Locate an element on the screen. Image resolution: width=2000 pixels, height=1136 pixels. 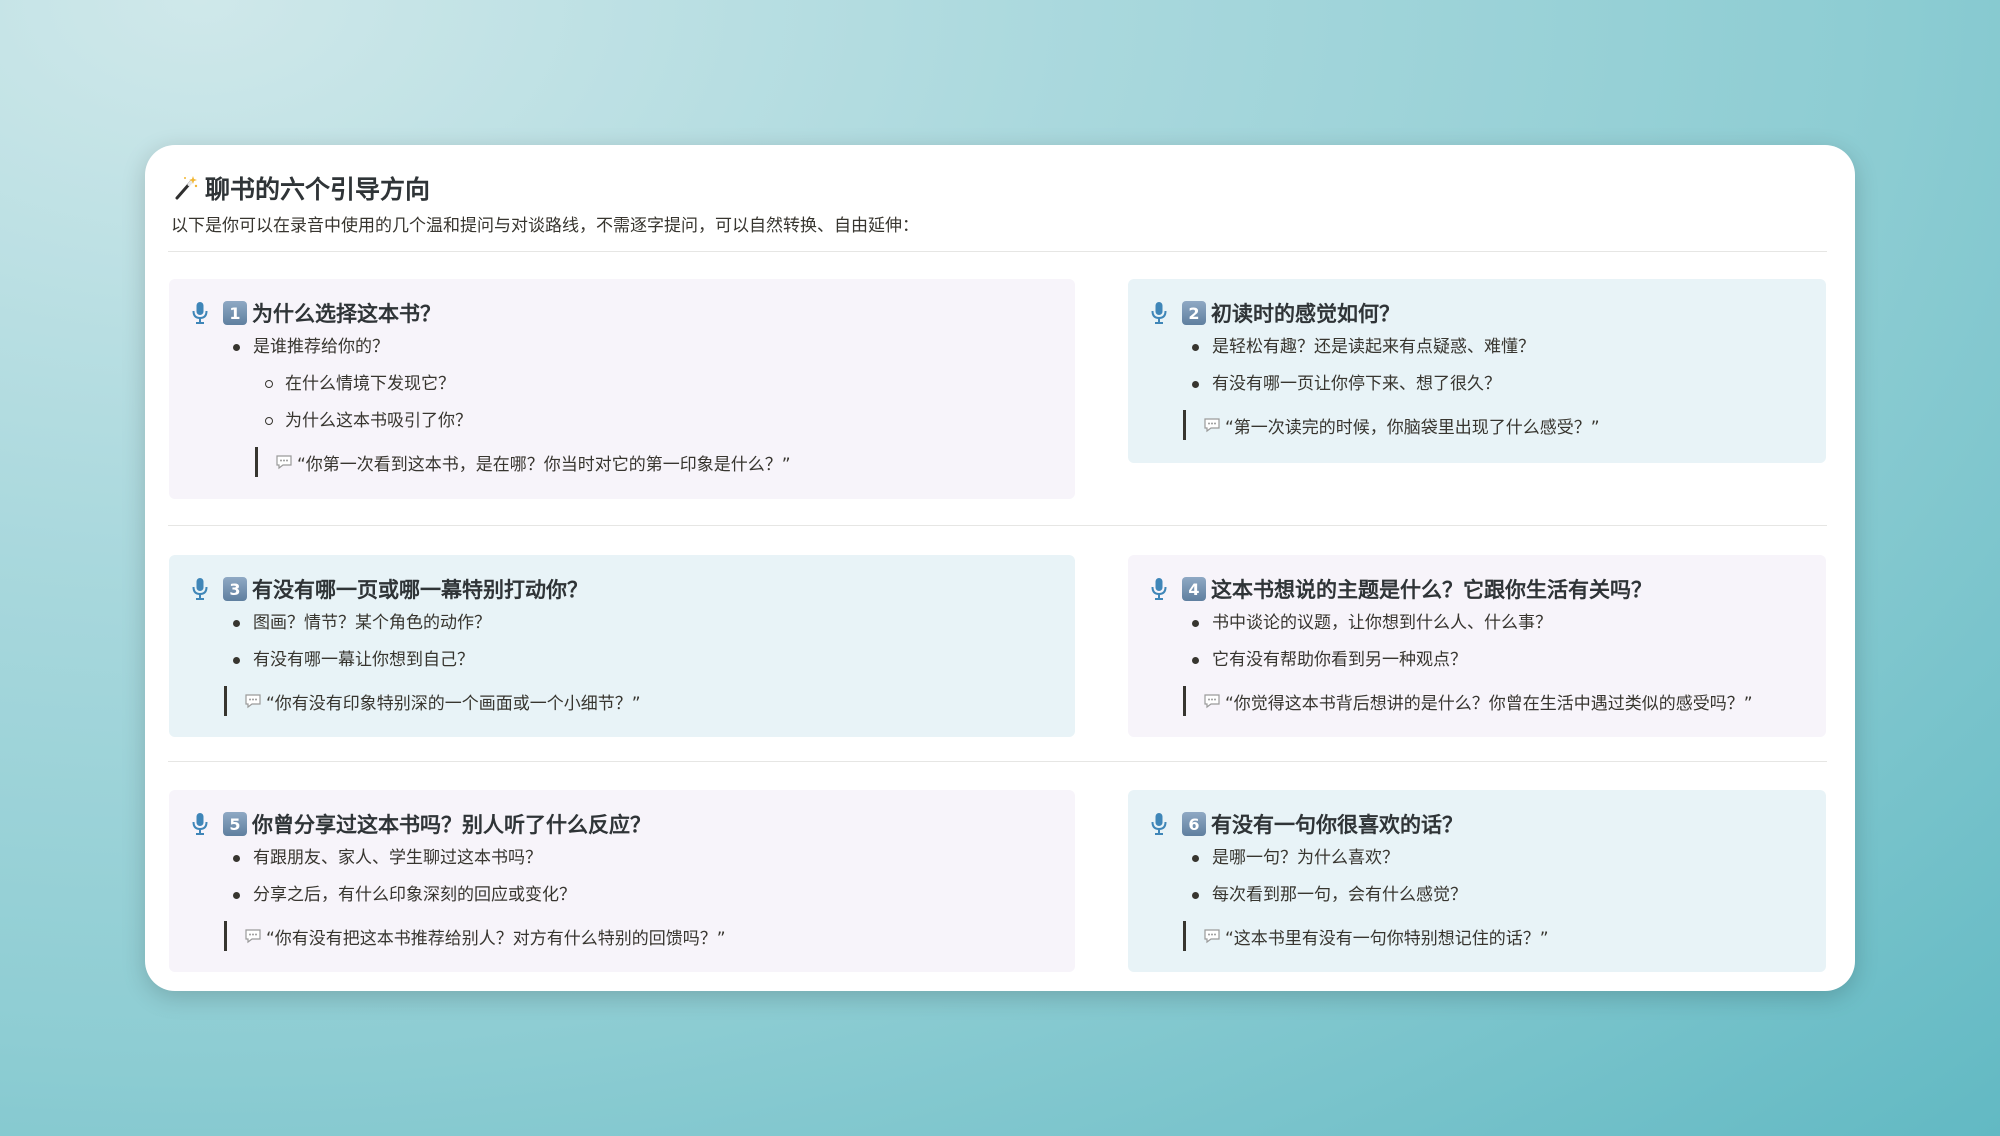
quote-block: “你觉得这本书背后想讲的是什么？你曾在生活中遇过类似的感受吗？” is located at coordinates (1494, 701).